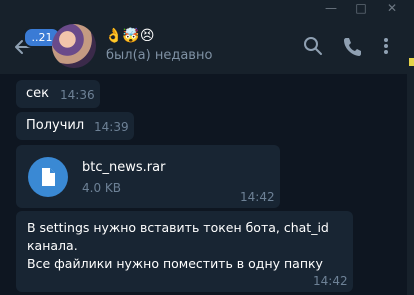 The image size is (414, 295). What do you see at coordinates (411, 62) in the screenshot?
I see `scrollbar-thumb` at bounding box center [411, 62].